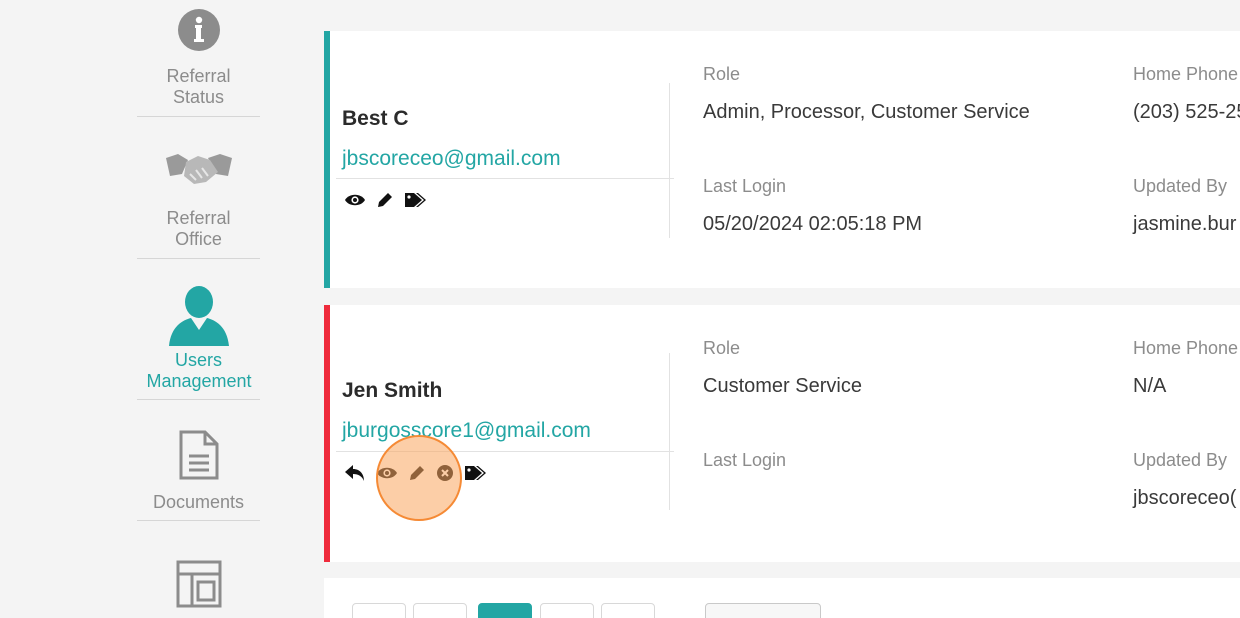 The height and width of the screenshot is (618, 1240). What do you see at coordinates (782, 386) in the screenshot?
I see `role-value: Customer Service` at bounding box center [782, 386].